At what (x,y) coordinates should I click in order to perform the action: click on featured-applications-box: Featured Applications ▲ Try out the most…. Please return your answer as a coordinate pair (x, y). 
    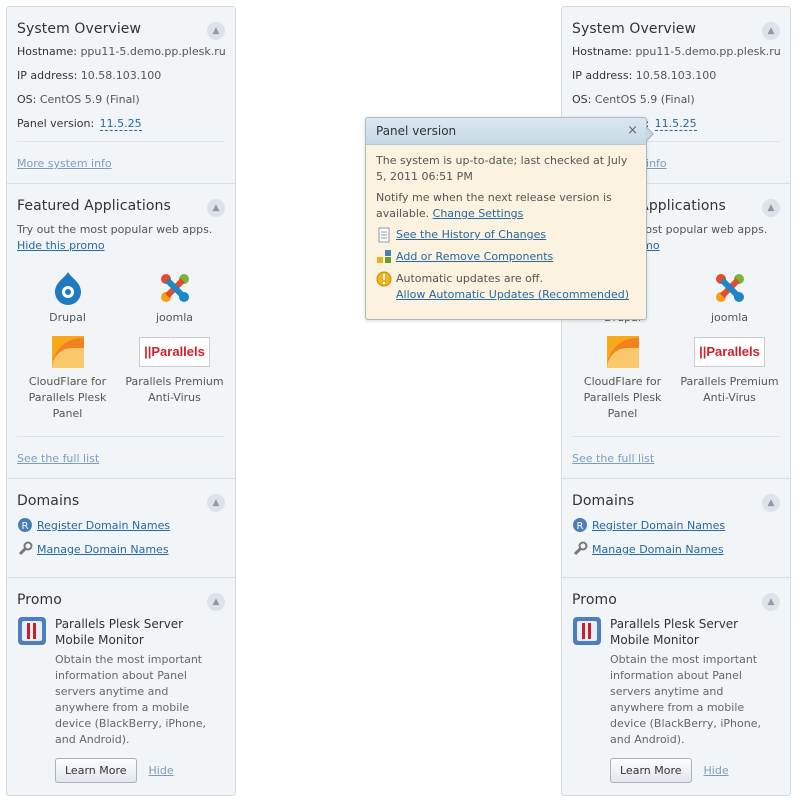
    Looking at the image, I should click on (121, 331).